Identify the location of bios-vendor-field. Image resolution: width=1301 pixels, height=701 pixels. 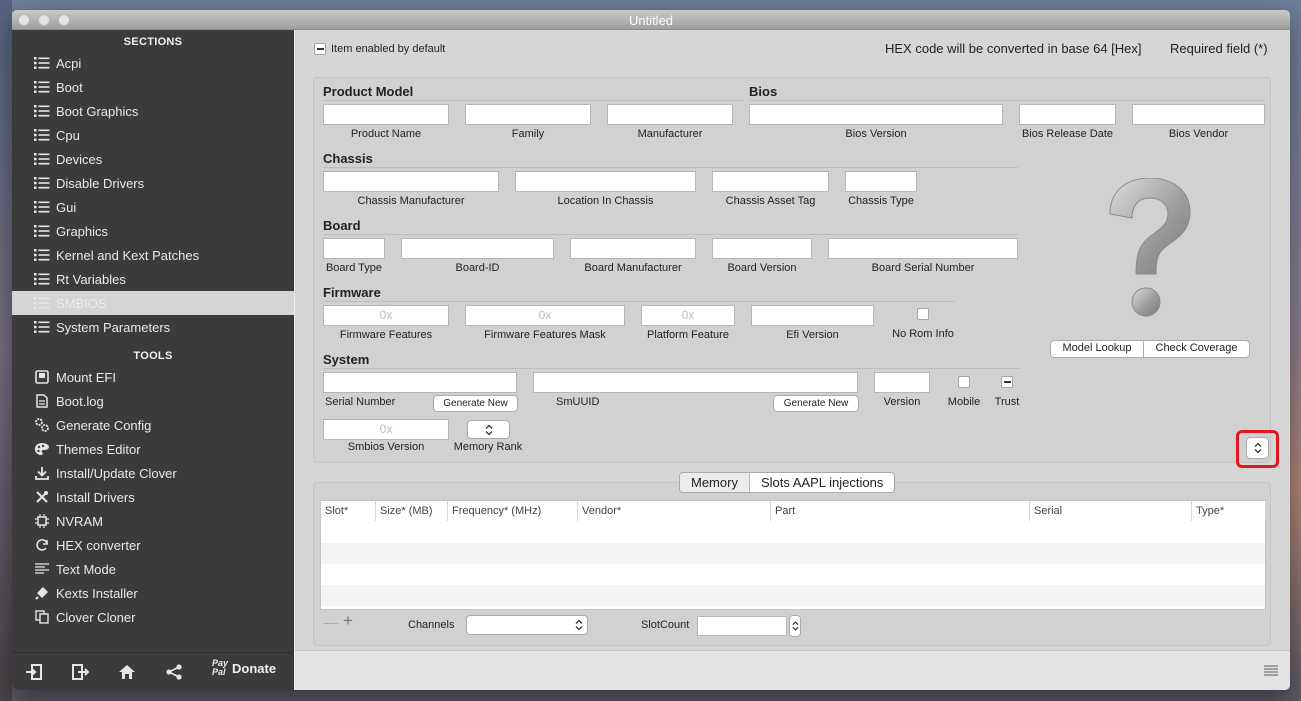
(1198, 114).